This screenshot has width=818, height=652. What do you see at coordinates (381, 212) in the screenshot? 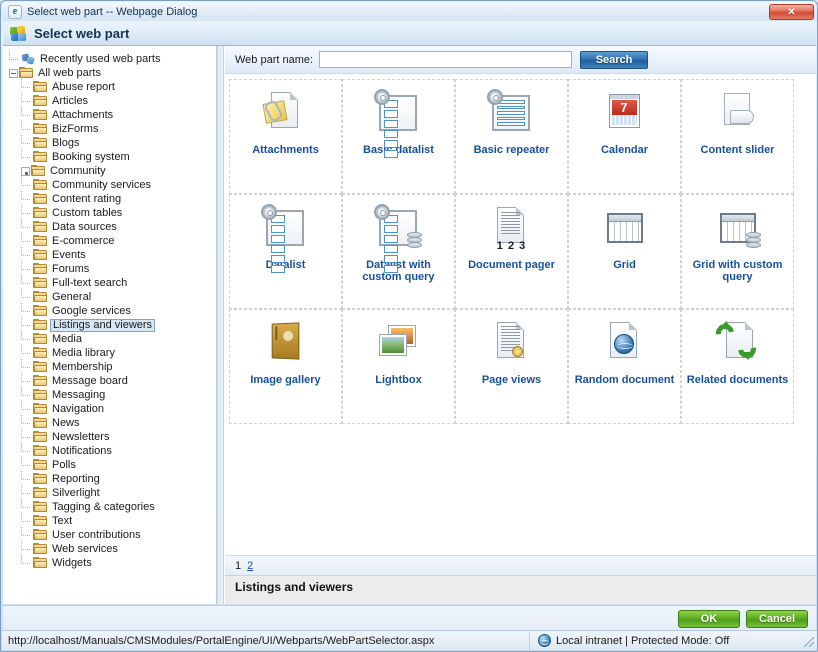
I see `gear-overlay-icon` at bounding box center [381, 212].